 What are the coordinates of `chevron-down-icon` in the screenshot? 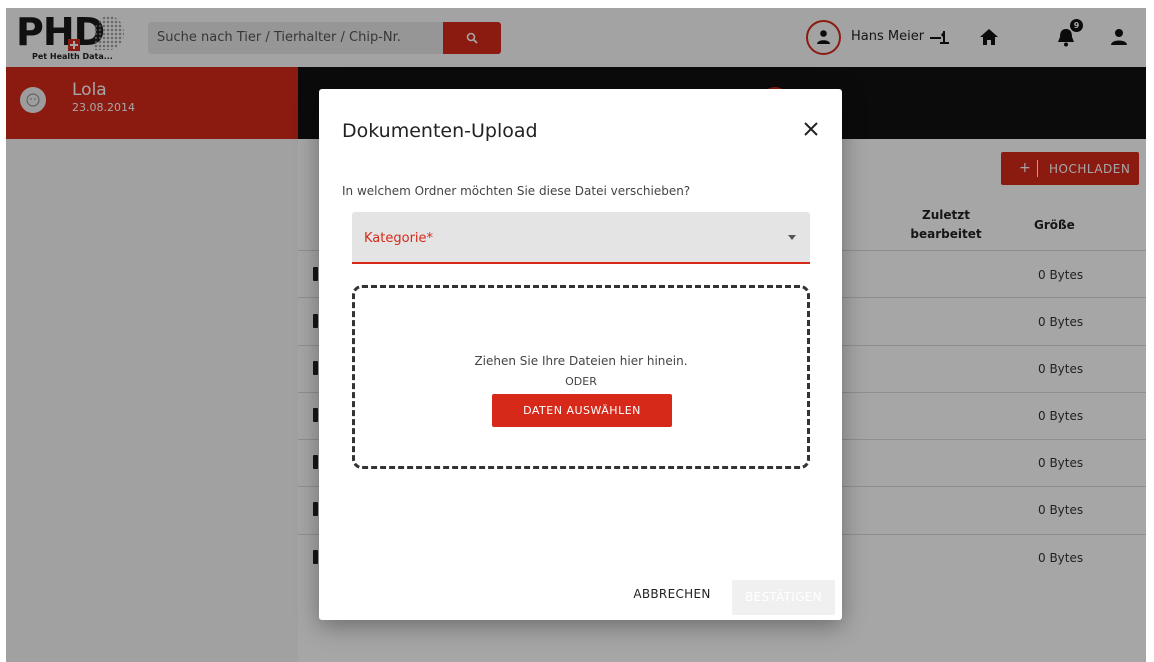 It's located at (792, 237).